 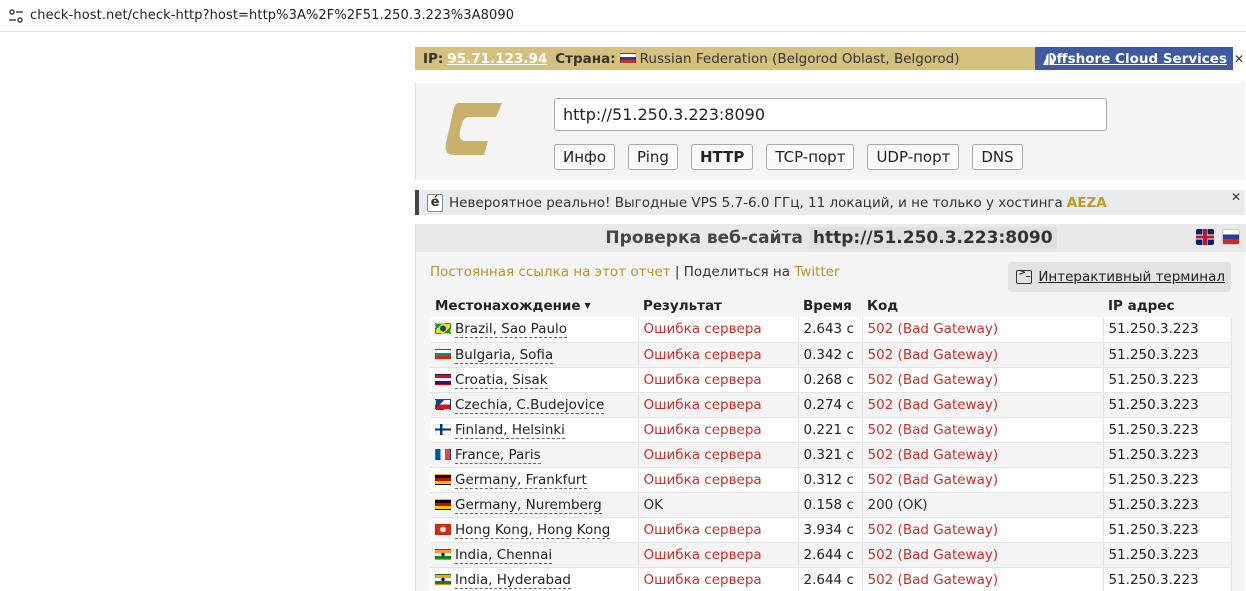 I want to click on info-button: Инфо, so click(x=585, y=157).